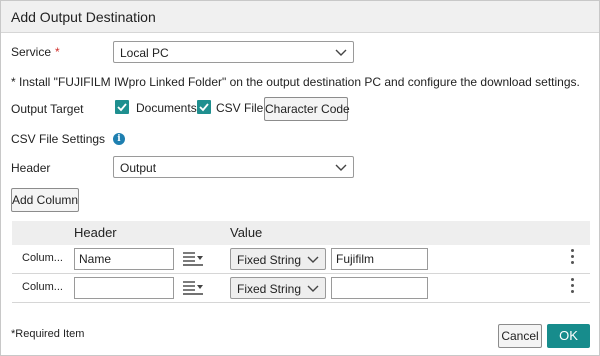  I want to click on csv-settings-label: CSV File Settings, so click(58, 139).